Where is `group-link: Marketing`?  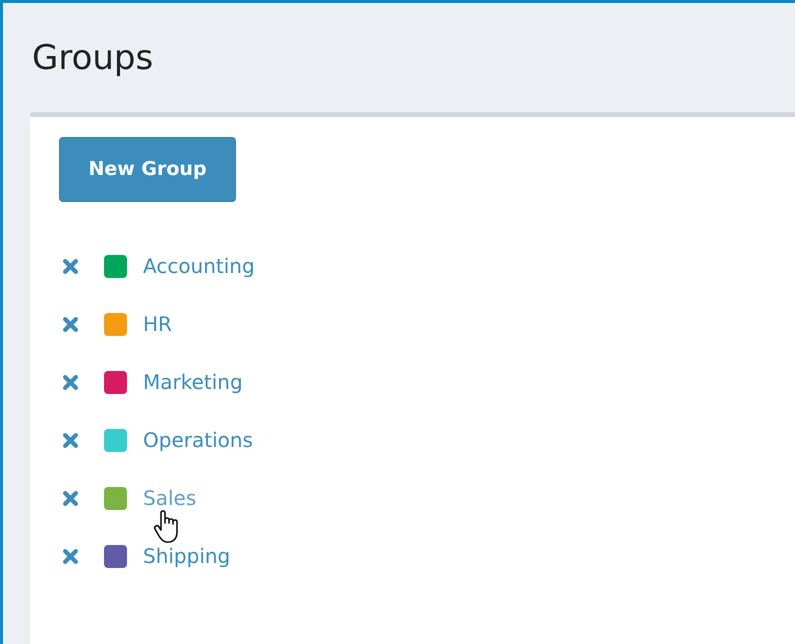 group-link: Marketing is located at coordinates (193, 382).